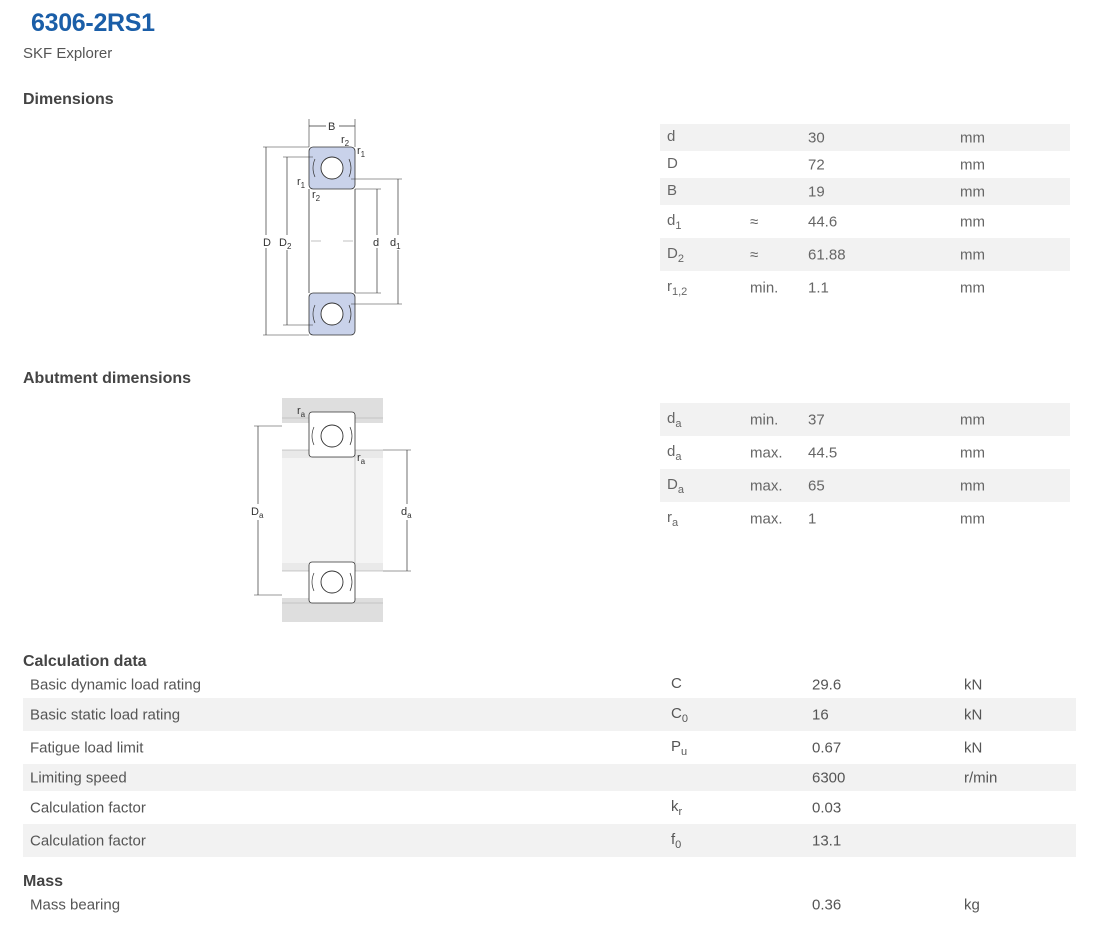 This screenshot has width=1109, height=932. Describe the element at coordinates (334, 227) in the screenshot. I see `bearing-cross-section-diagram: B r2 r1 r1 r2 D D2 d d1` at that location.